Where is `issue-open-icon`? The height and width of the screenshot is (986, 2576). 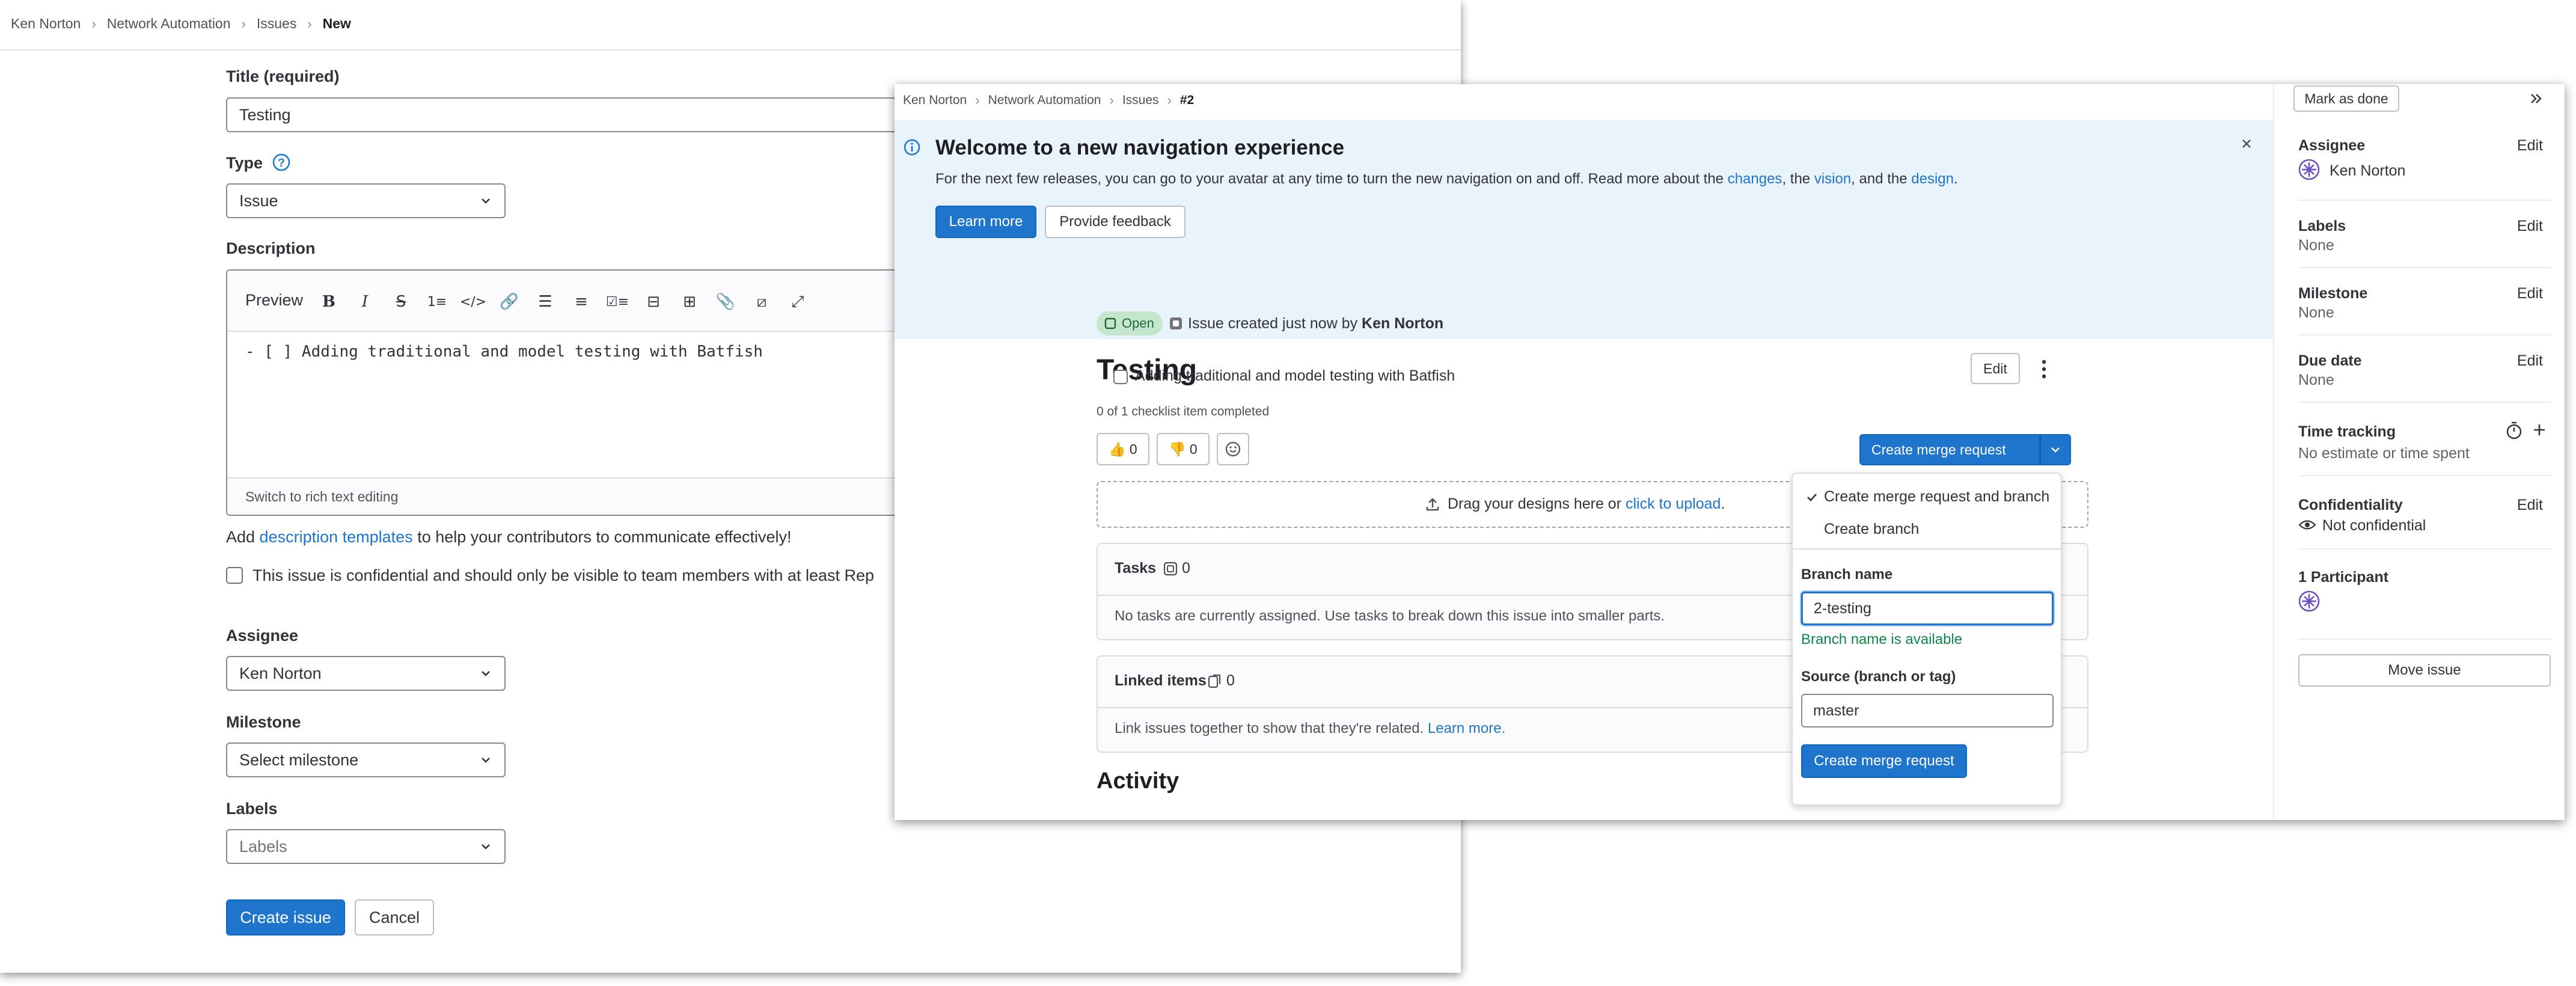
issue-open-icon is located at coordinates (1110, 323).